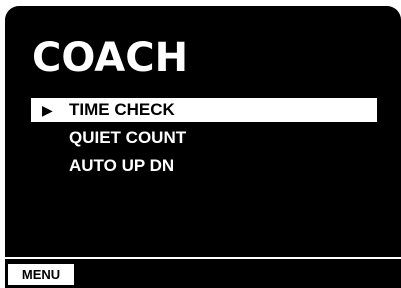 This screenshot has height=288, width=401. What do you see at coordinates (203, 258) in the screenshot?
I see `softkey-divider` at bounding box center [203, 258].